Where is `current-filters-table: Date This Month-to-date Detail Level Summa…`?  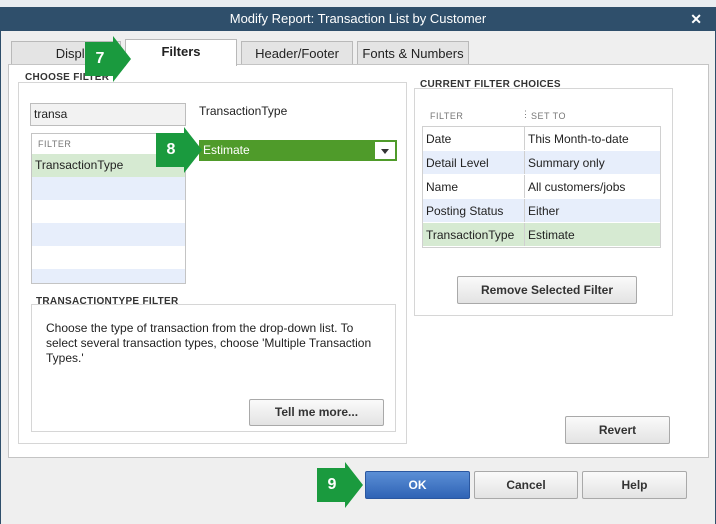 current-filters-table: Date This Month-to-date Detail Level Summa… is located at coordinates (541, 187).